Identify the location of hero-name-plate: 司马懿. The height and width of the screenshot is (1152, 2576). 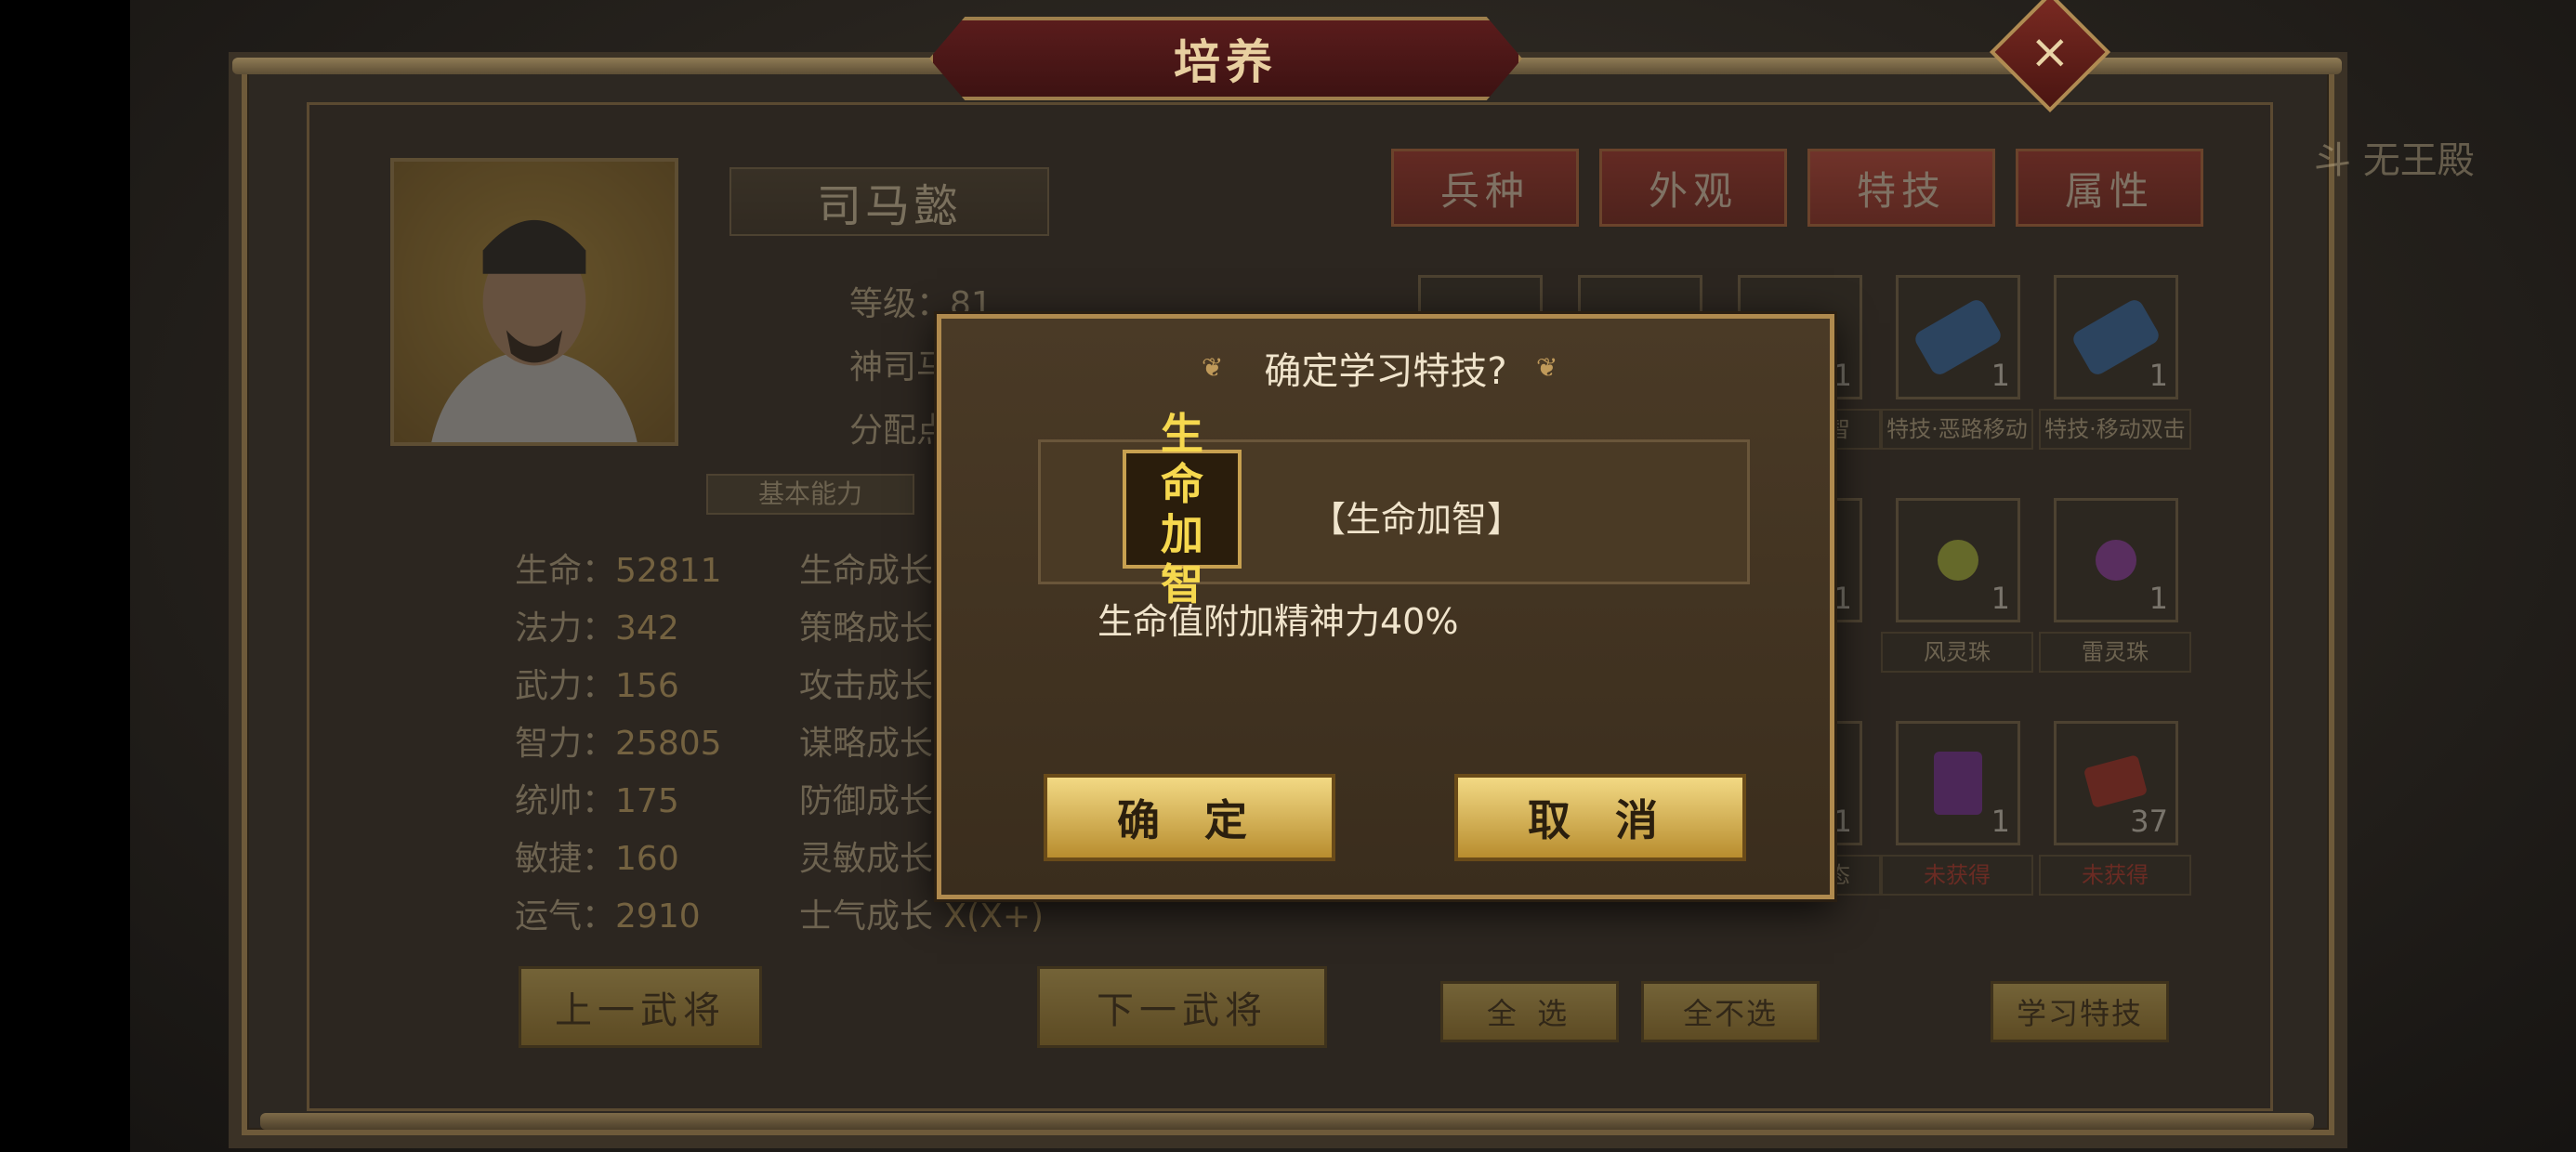
(889, 201).